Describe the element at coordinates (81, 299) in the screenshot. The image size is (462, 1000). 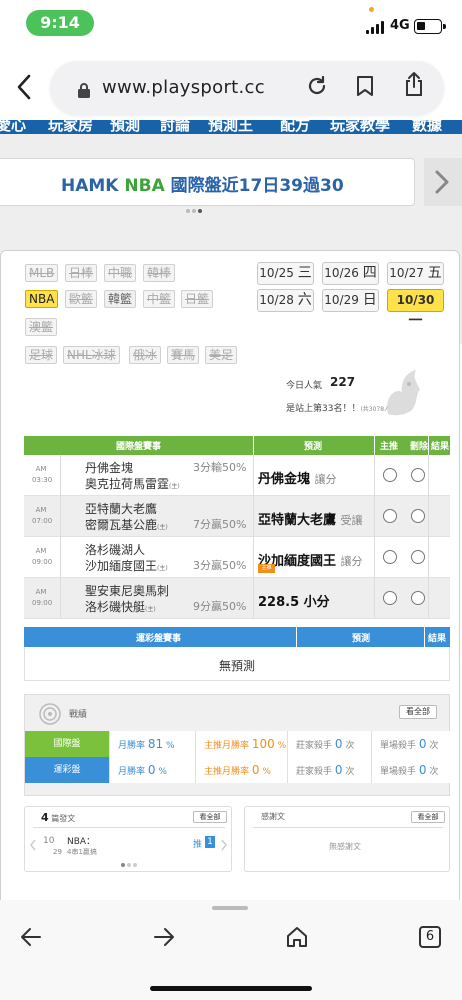
I see `sport-chip-euro-basketball: 歐籃` at that location.